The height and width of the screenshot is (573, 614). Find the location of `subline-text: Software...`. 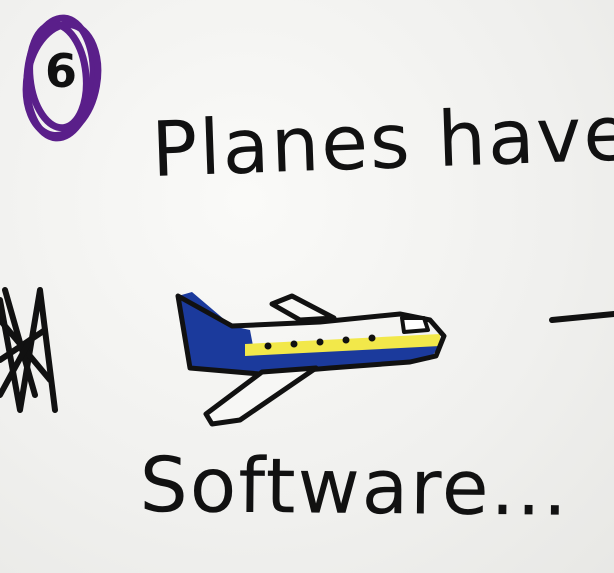

subline-text: Software... is located at coordinates (354, 486).